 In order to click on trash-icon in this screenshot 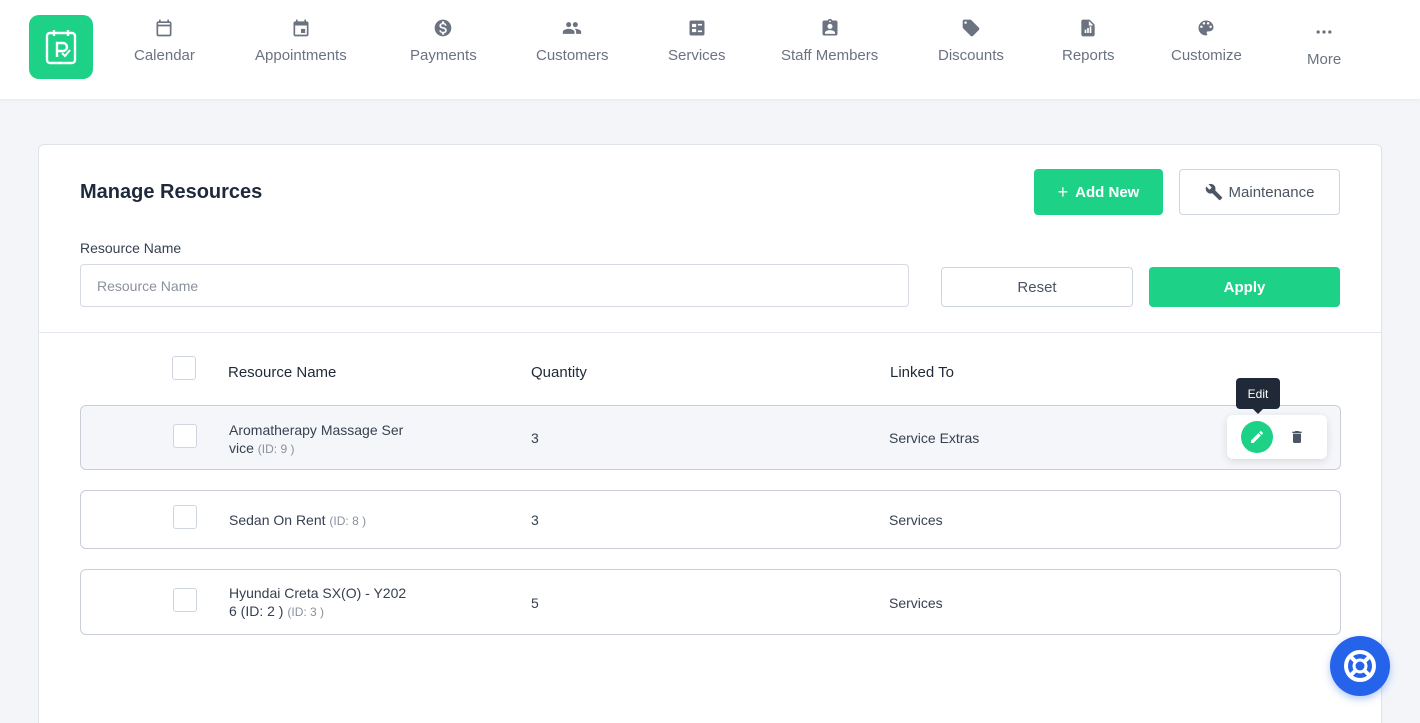, I will do `click(1297, 437)`.